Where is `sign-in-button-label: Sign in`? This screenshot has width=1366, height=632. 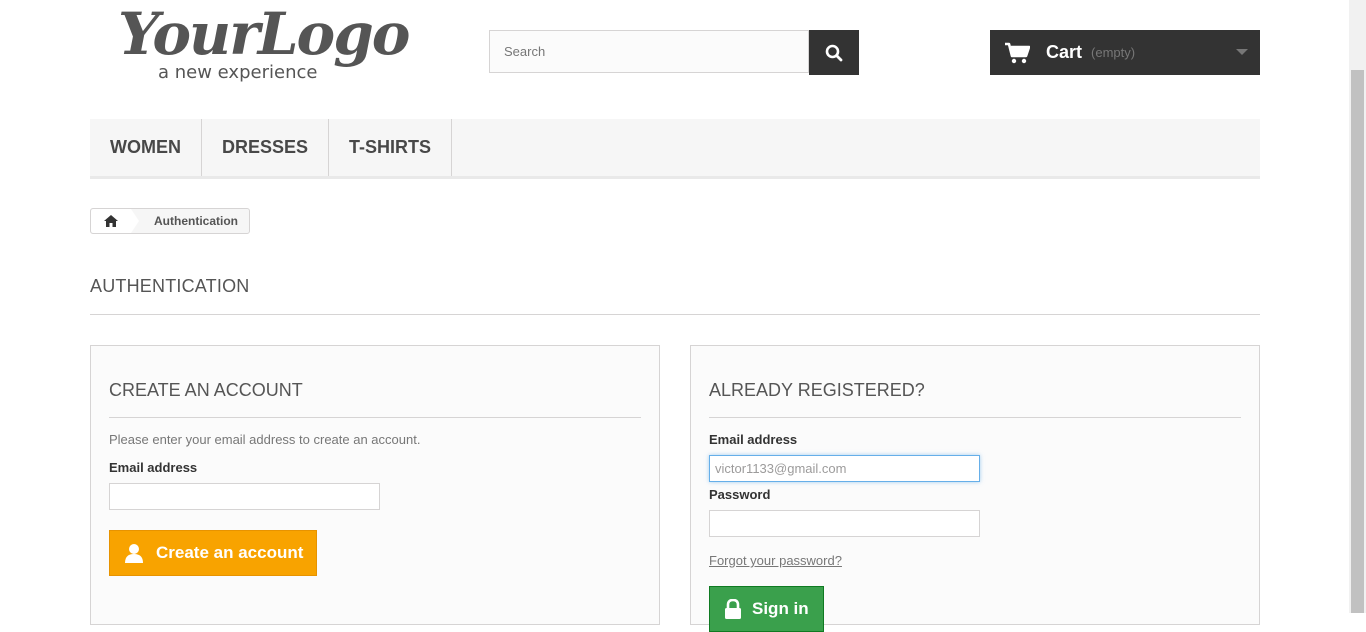 sign-in-button-label: Sign in is located at coordinates (780, 608).